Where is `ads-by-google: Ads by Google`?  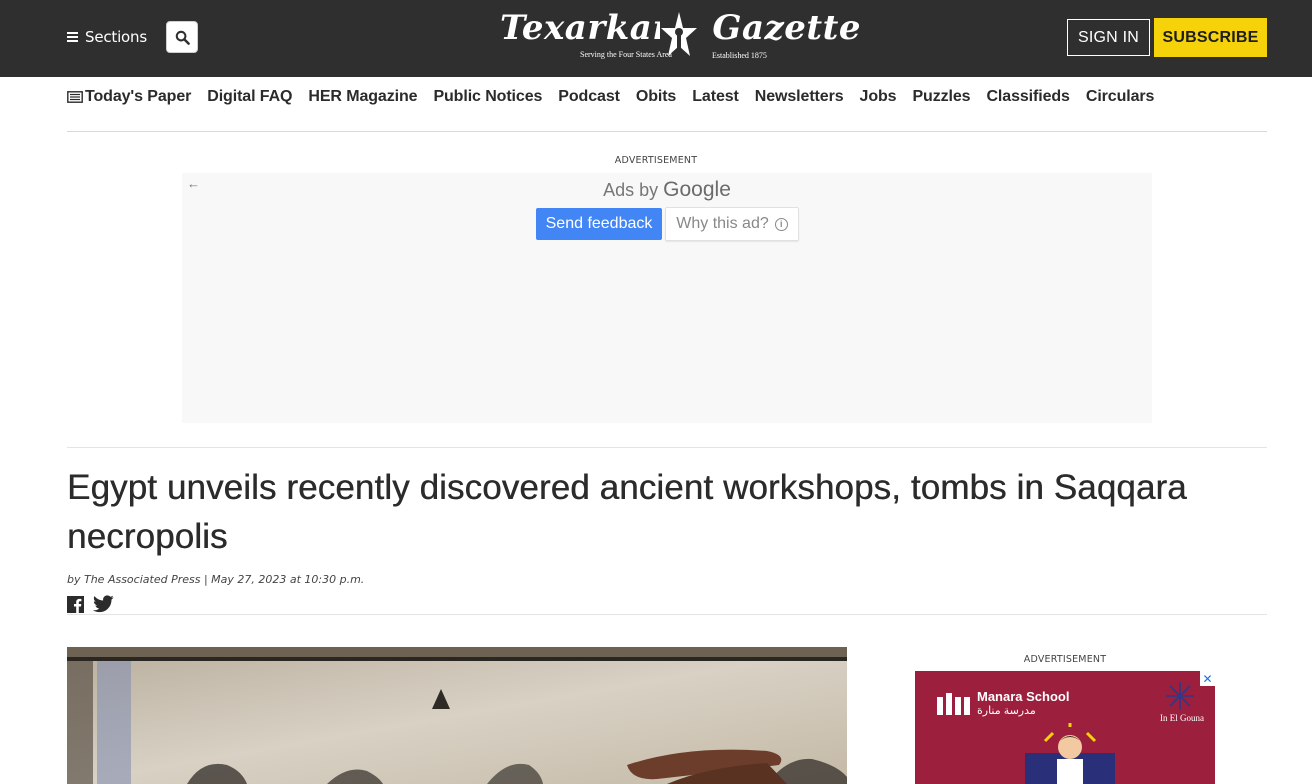 ads-by-google: Ads by Google is located at coordinates (667, 190).